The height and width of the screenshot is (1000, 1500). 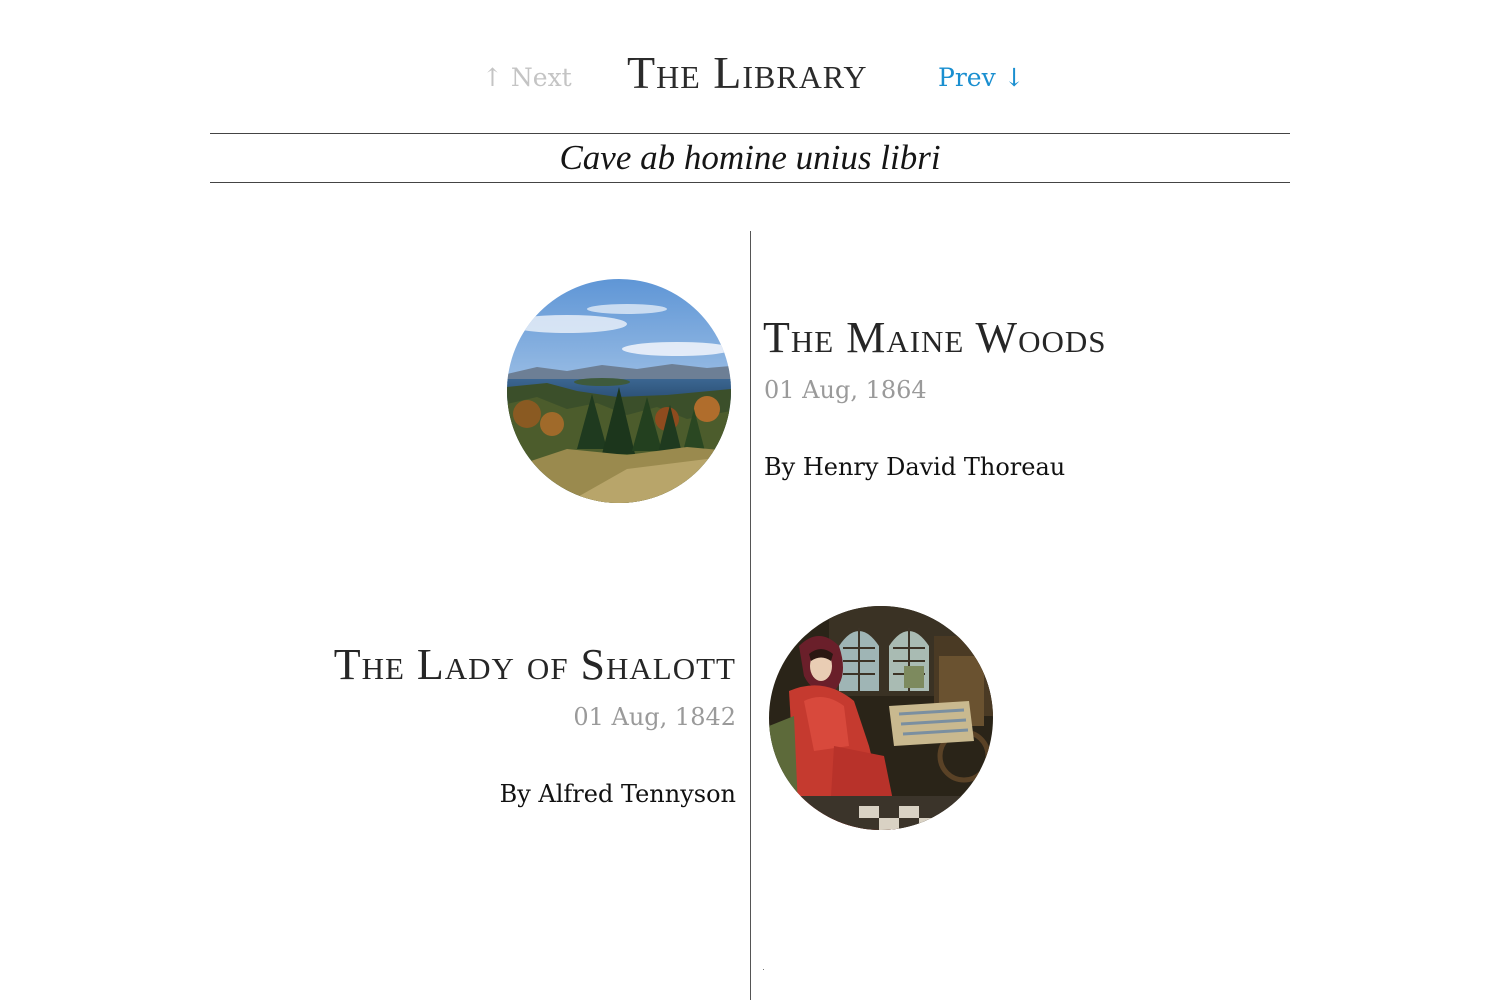 What do you see at coordinates (654, 717) in the screenshot?
I see `entry-date: 01 Aug, 1842` at bounding box center [654, 717].